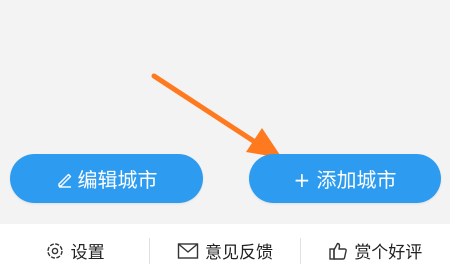 This screenshot has height=277, width=450. I want to click on add-city-label: + 添加城市, so click(345, 180).